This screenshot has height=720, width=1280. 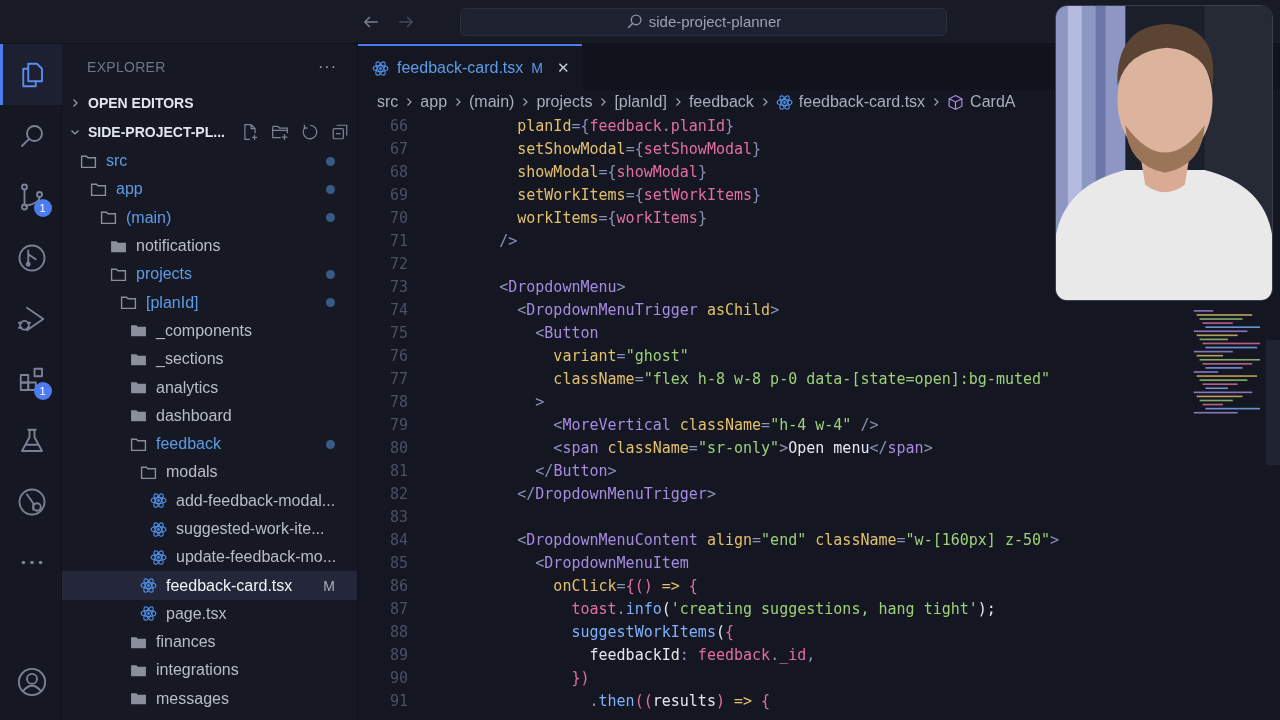 I want to click on line-number: 84, so click(x=398, y=539).